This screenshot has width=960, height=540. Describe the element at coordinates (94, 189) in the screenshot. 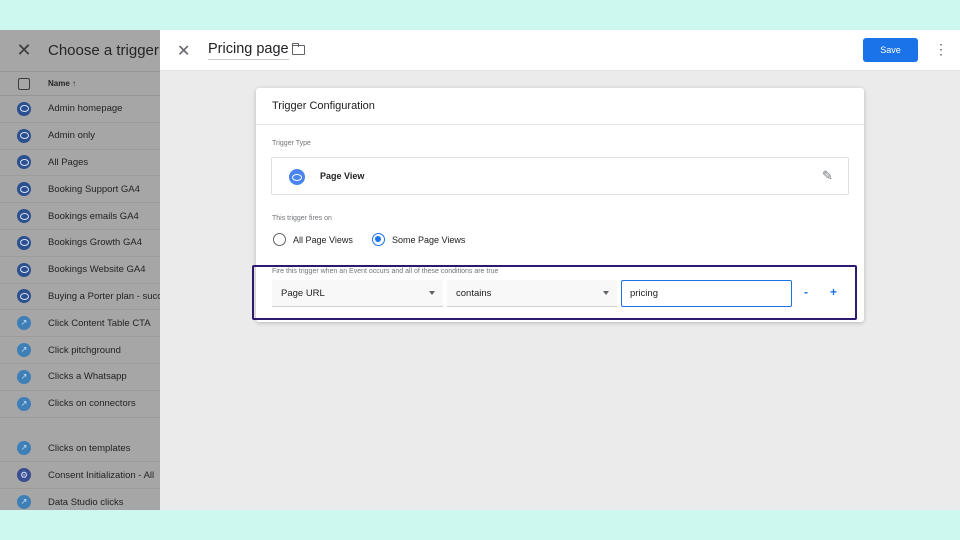

I see `trigger-name: Booking Support GA4` at that location.